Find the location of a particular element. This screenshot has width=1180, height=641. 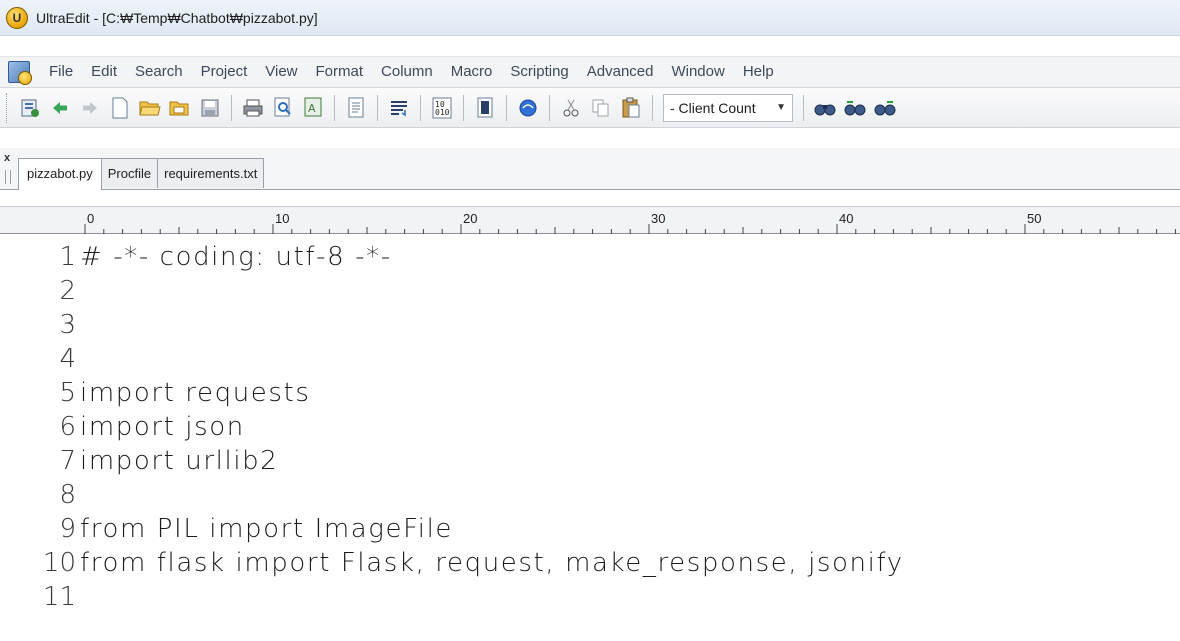

copy-icon is located at coordinates (601, 108).